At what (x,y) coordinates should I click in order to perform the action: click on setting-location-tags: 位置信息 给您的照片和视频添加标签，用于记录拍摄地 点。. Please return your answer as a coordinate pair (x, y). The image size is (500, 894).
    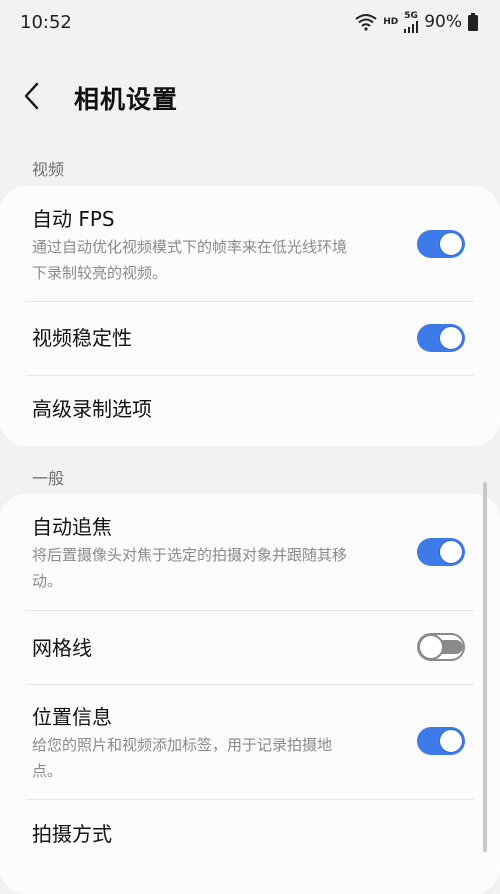
    Looking at the image, I should click on (250, 742).